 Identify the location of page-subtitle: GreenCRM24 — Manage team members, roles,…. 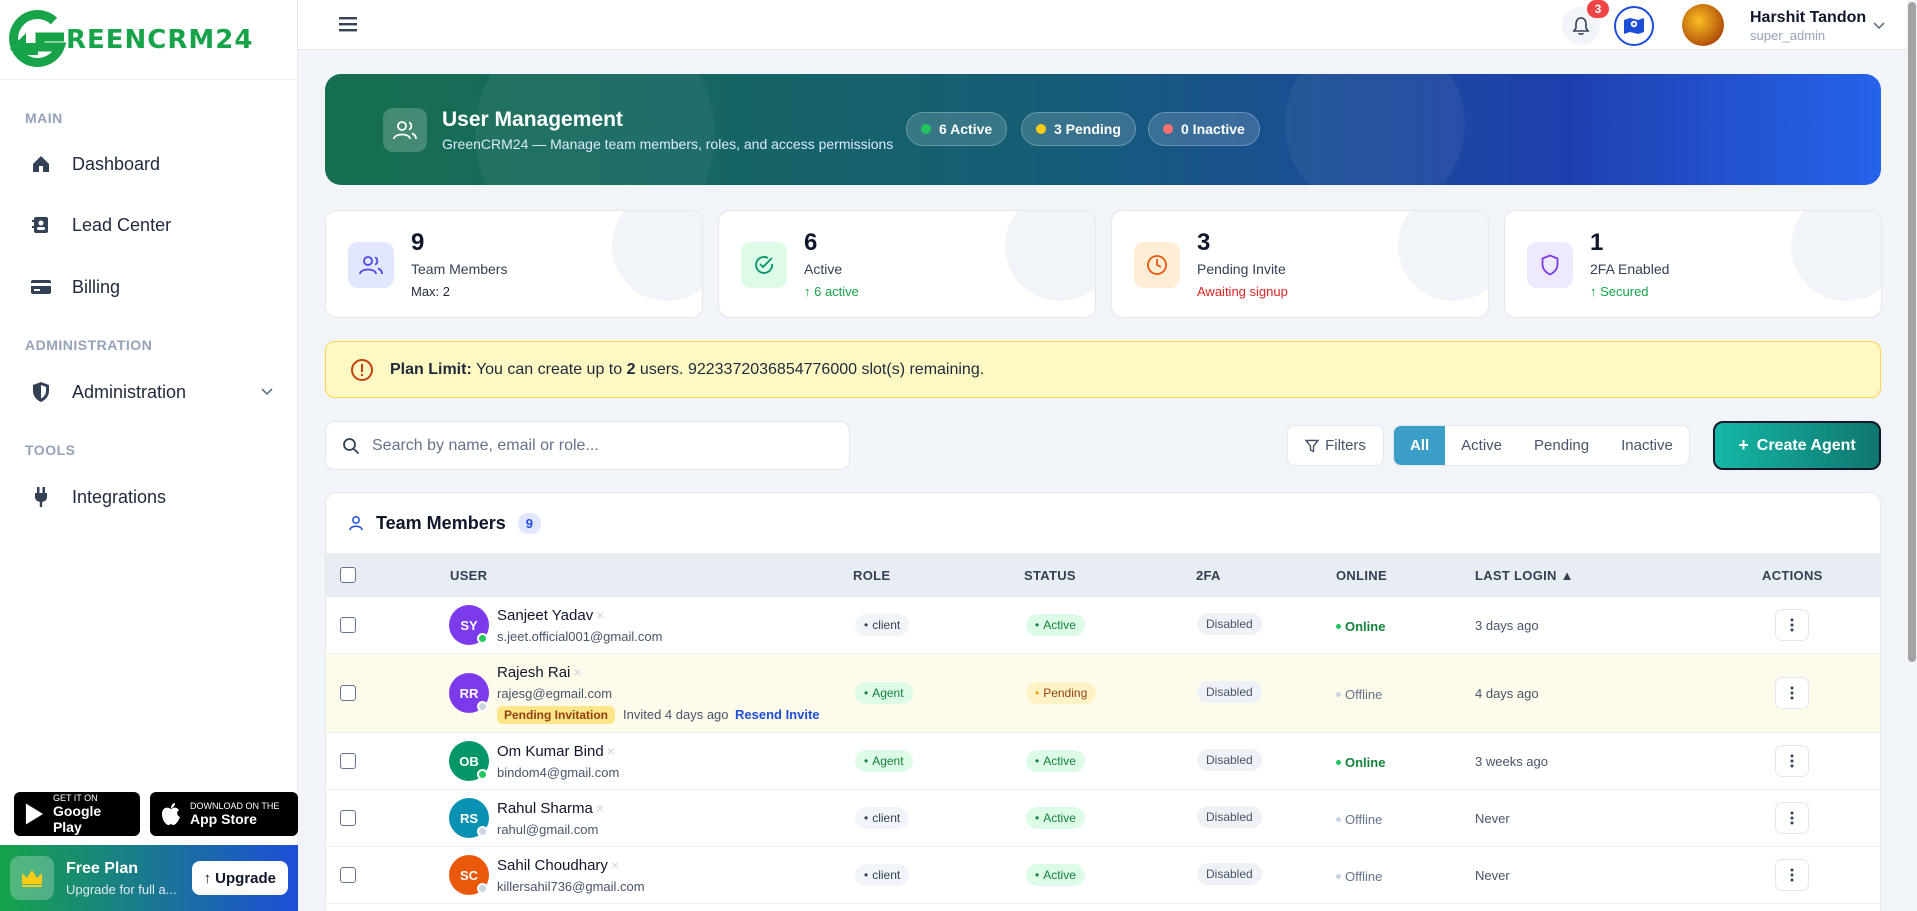
(668, 144).